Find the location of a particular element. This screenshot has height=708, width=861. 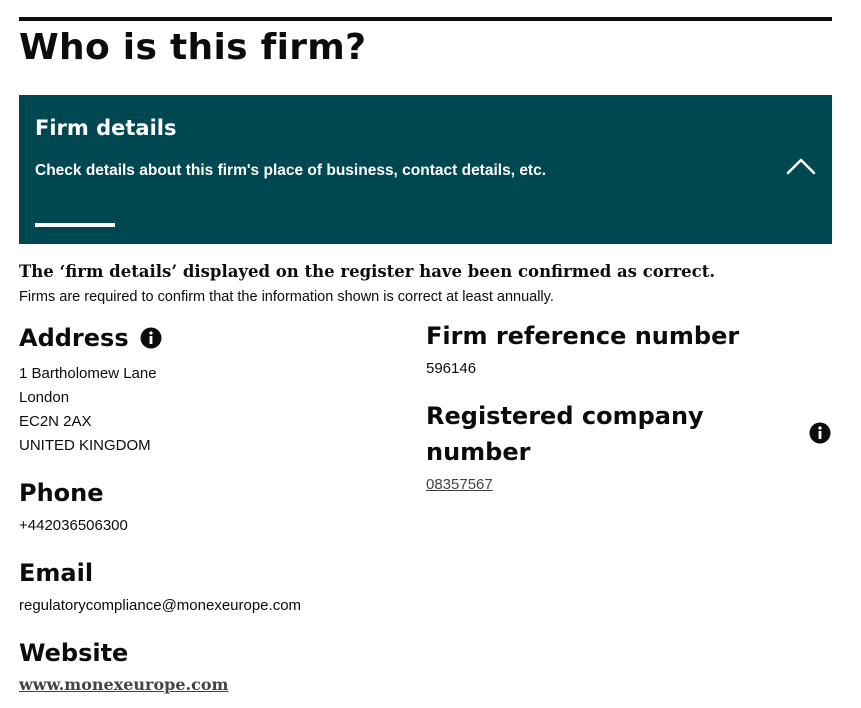

company-number-row: 08357567 is located at coordinates (459, 485).